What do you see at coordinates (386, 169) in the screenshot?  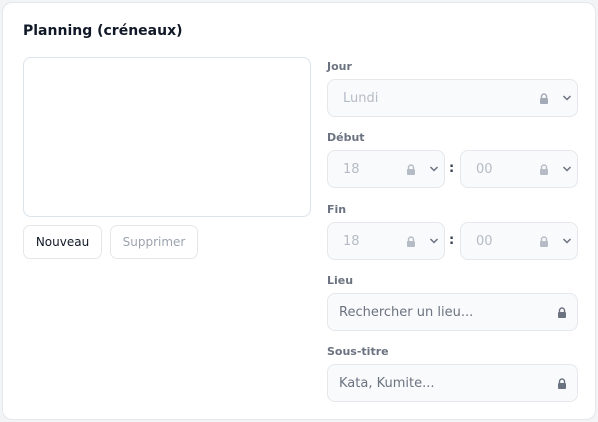 I see `start-hour-select: 18` at bounding box center [386, 169].